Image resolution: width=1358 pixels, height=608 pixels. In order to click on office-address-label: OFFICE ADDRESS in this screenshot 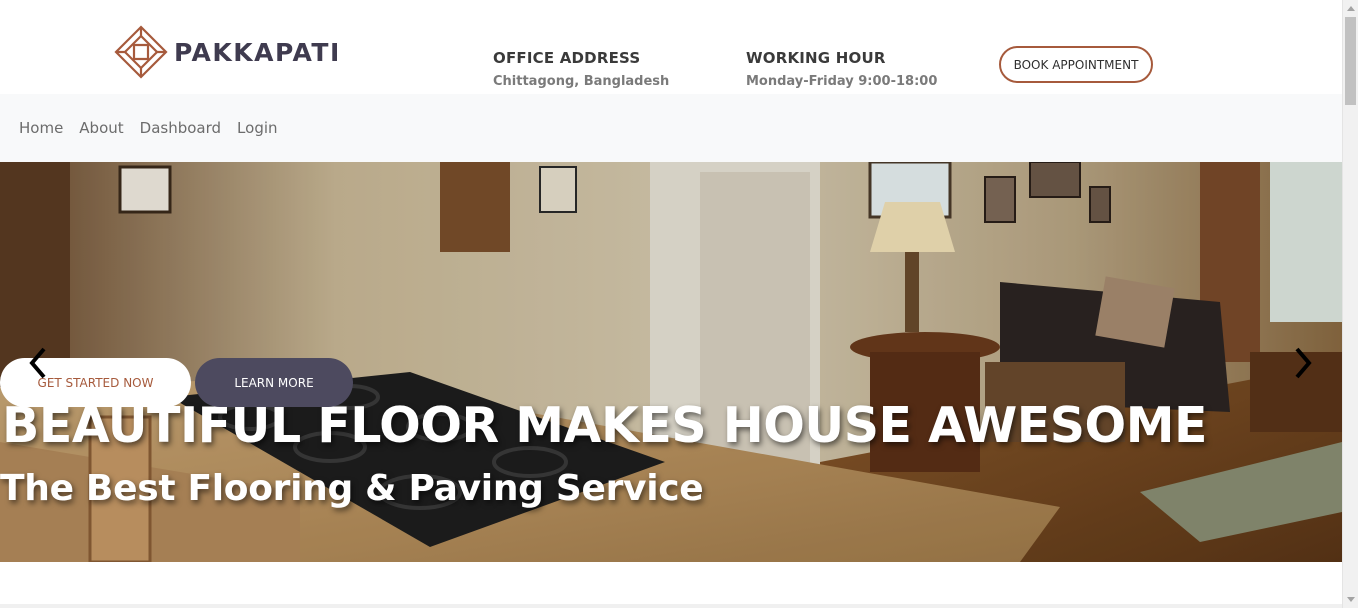, I will do `click(567, 58)`.